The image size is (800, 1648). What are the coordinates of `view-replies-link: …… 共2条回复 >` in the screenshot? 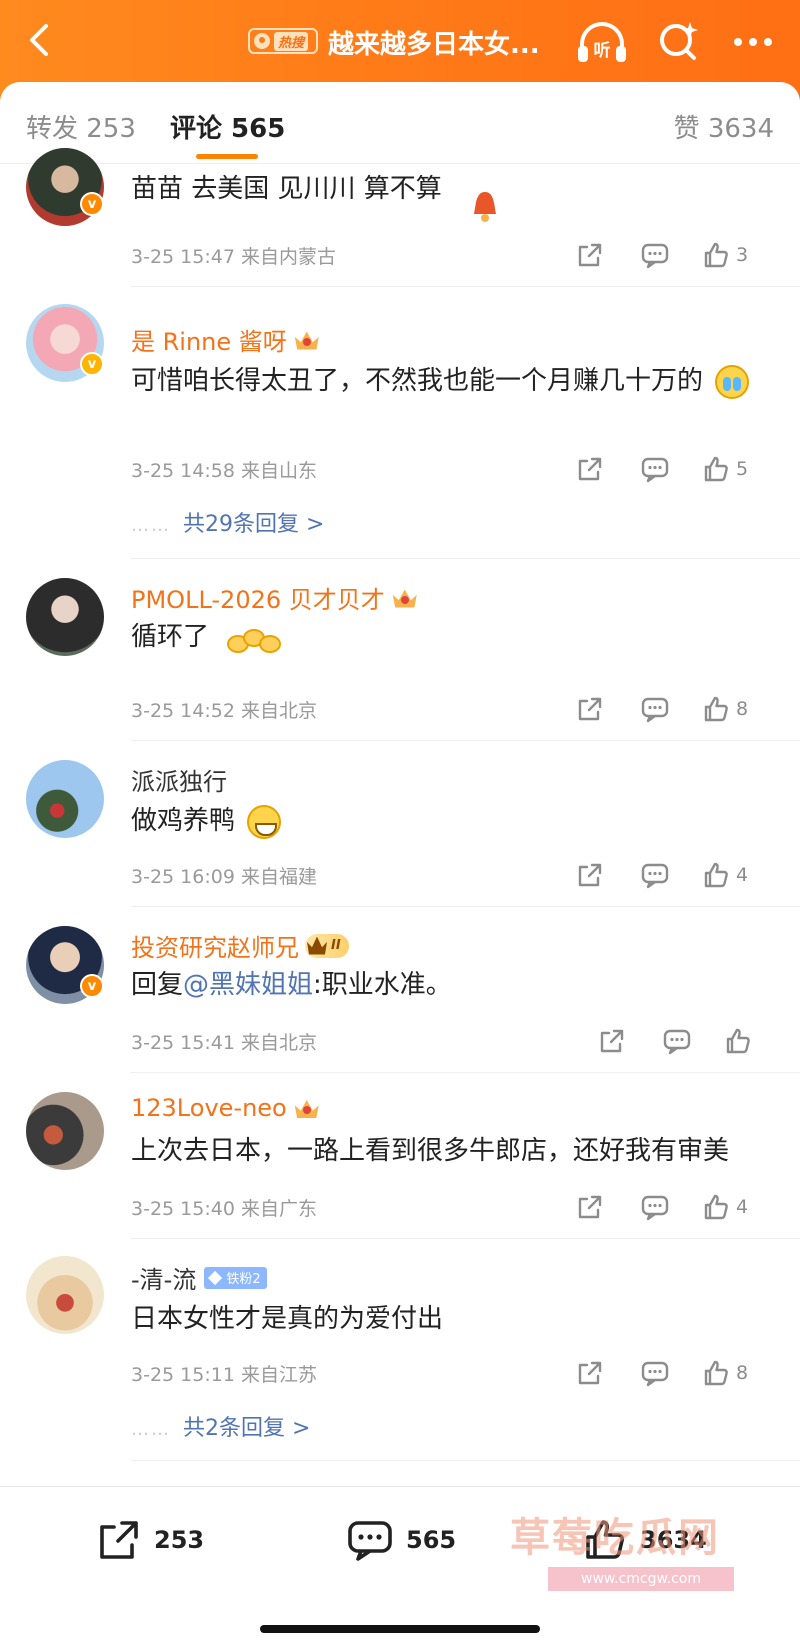 It's located at (220, 1426).